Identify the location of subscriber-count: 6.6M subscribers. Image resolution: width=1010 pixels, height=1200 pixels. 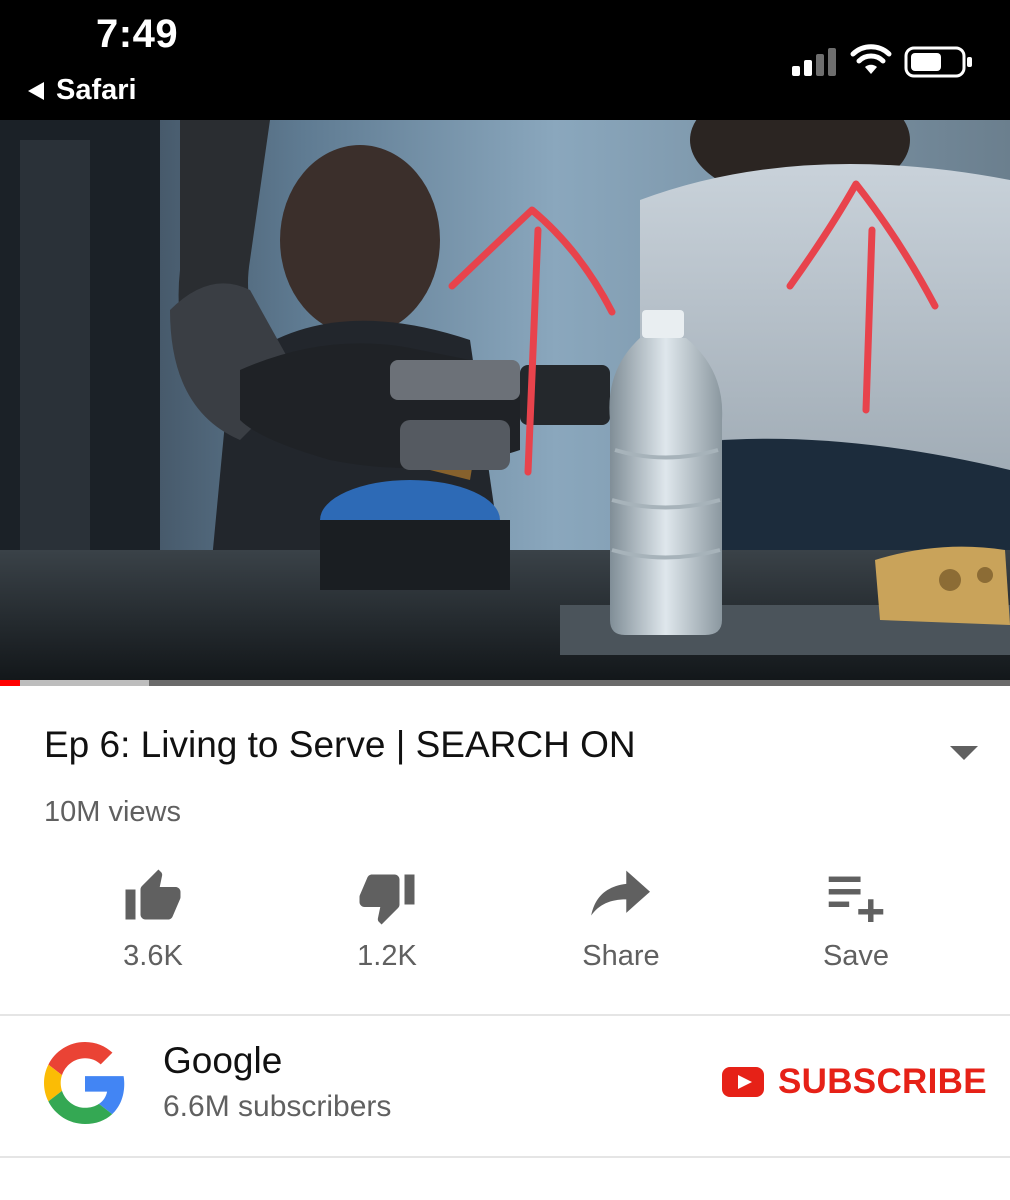
(277, 1106).